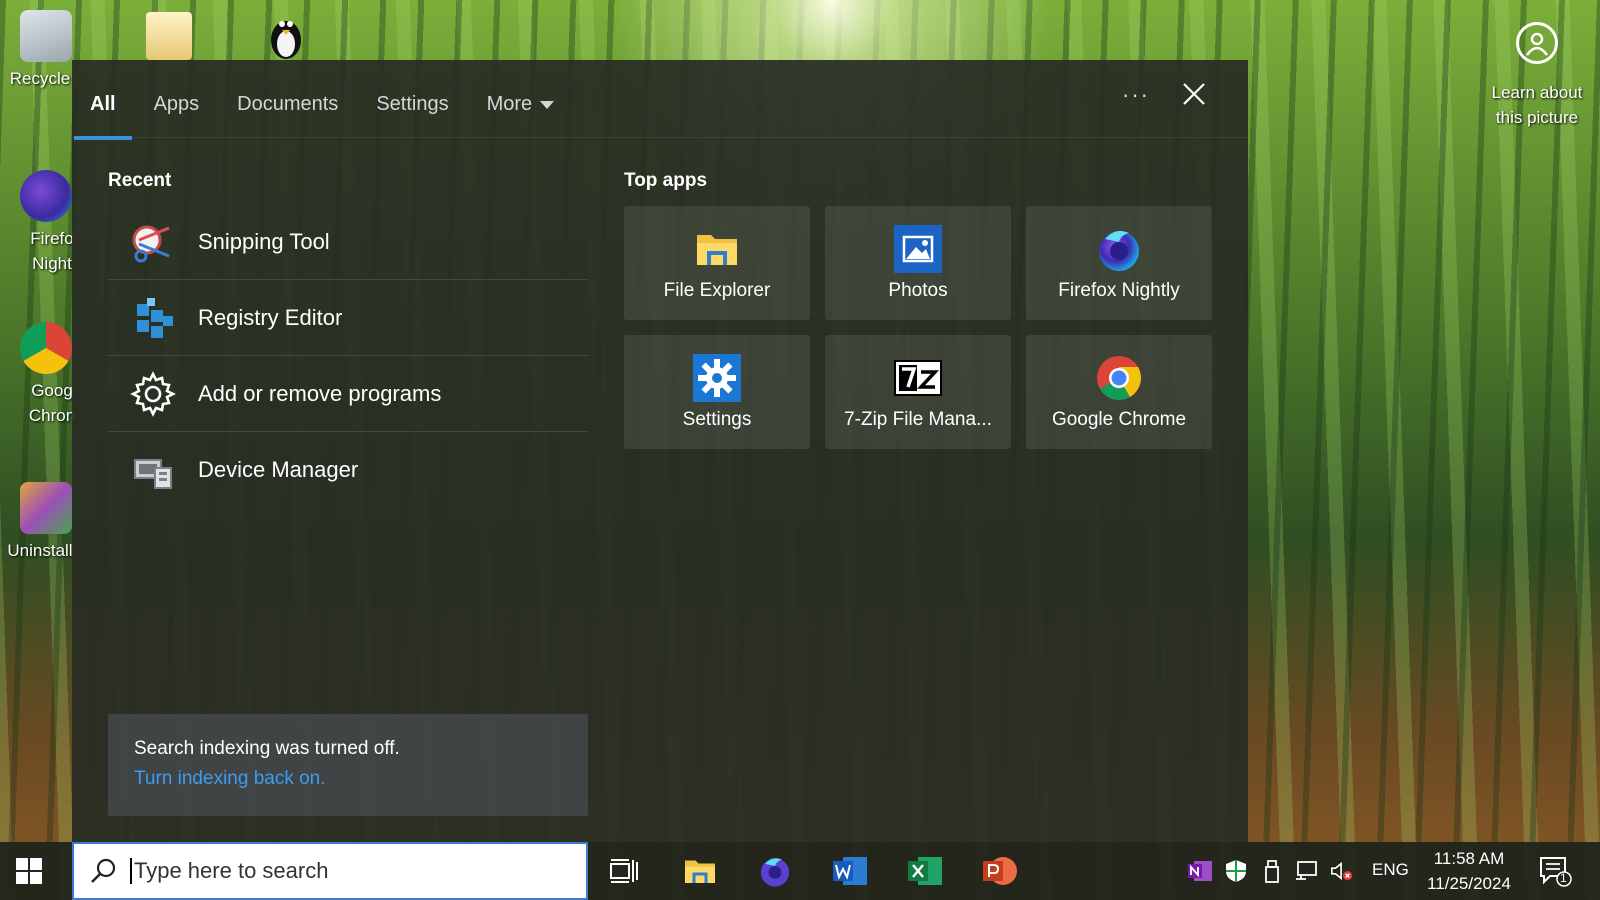 This screenshot has width=1600, height=900. Describe the element at coordinates (40, 78) in the screenshot. I see `desktop-icon-label: Recycle` at that location.